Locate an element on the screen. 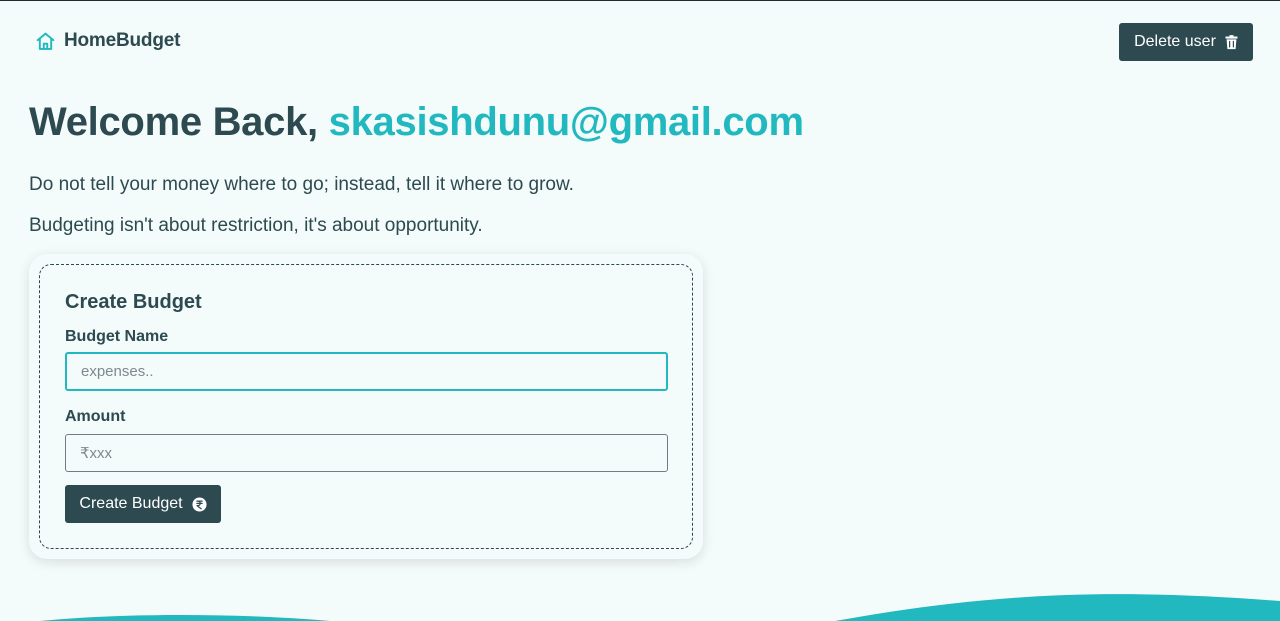  amount-label: Amount is located at coordinates (95, 416).